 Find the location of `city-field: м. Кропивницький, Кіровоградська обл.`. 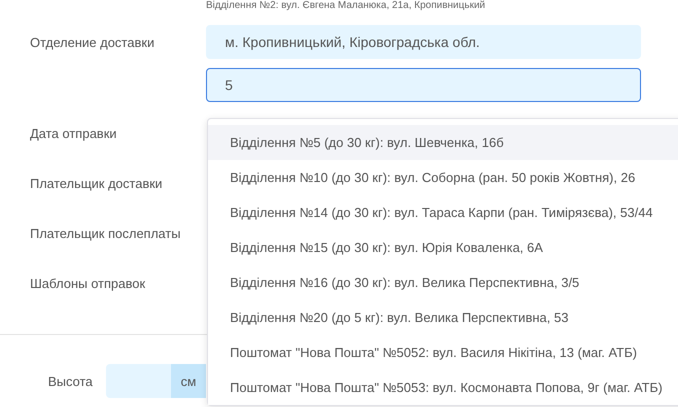

city-field: м. Кропивницький, Кіровоградська обл. is located at coordinates (423, 42).